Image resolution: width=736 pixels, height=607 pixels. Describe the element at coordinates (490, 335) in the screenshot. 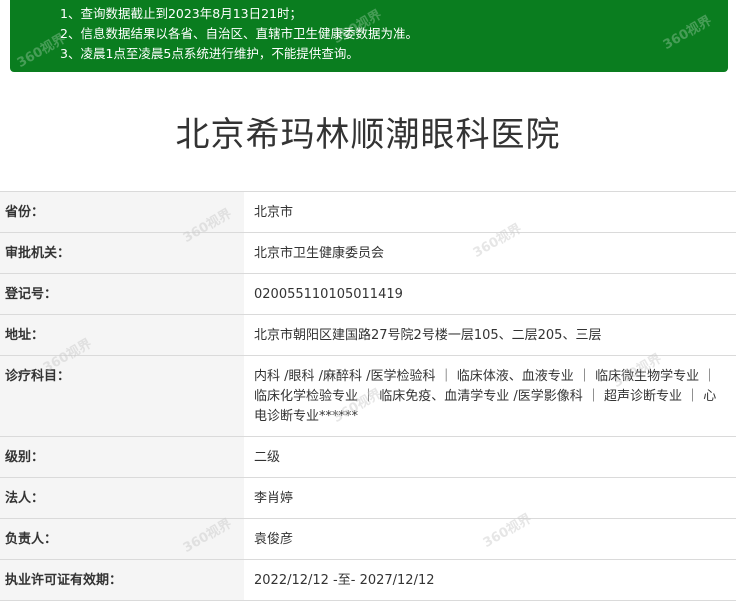

I see `field-value: 北京市朝阳区建国路27号院2号楼一层105、二层205、三层` at that location.